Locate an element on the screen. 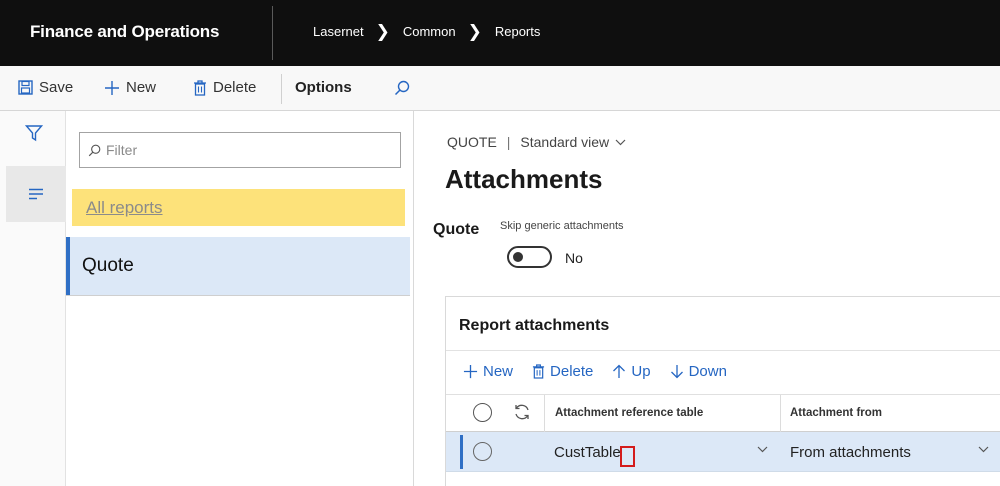 This screenshot has height=486, width=1000. view-selector: QUOTE | Standard view is located at coordinates (536, 142).